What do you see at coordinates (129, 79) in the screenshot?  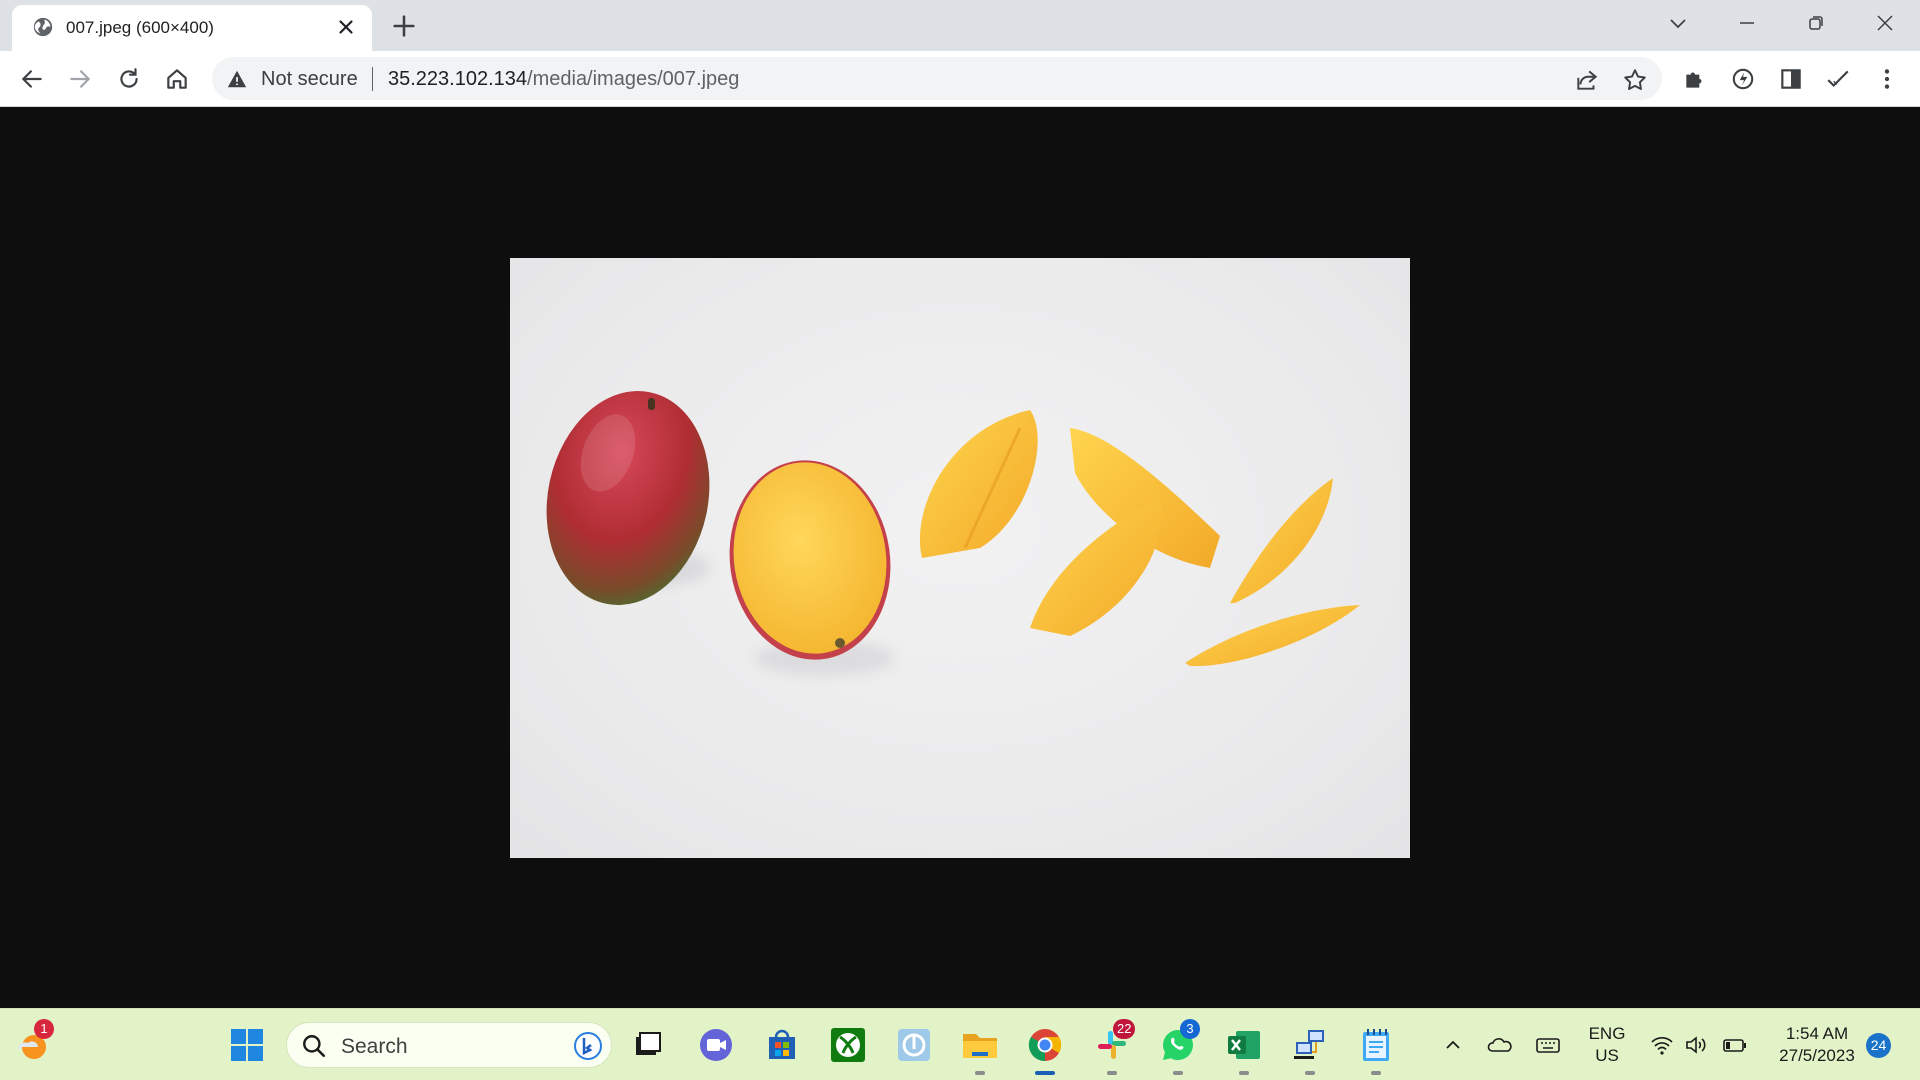 I see `reload-button` at bounding box center [129, 79].